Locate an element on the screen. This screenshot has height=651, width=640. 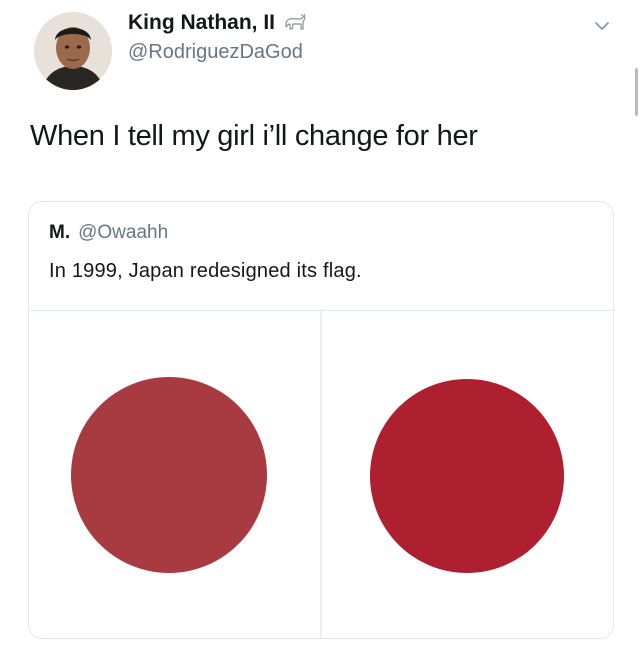
quoted-tweet-header: M. @Owaahh is located at coordinates (108, 233).